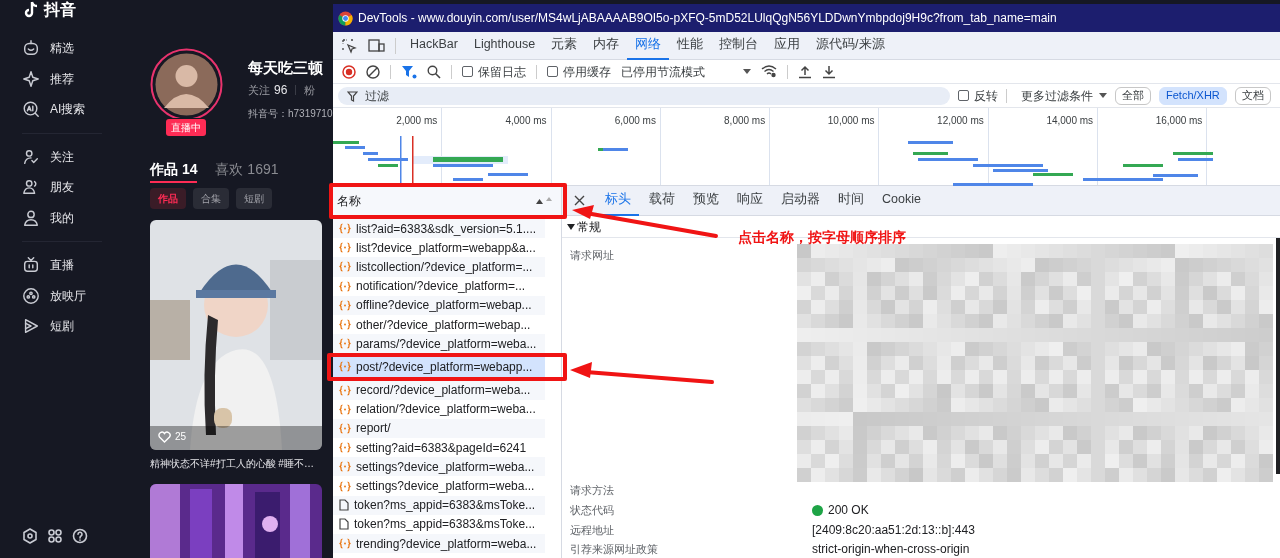 This screenshot has width=1280, height=558. What do you see at coordinates (1133, 95) in the screenshot?
I see `type-filter-button: 全部` at bounding box center [1133, 95].